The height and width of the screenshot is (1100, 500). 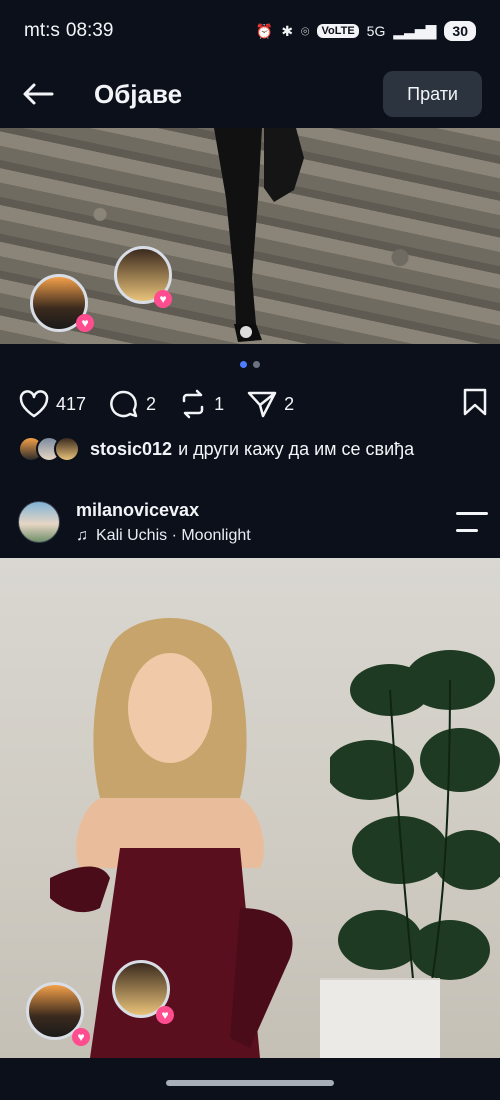 What do you see at coordinates (253, 522) in the screenshot?
I see `post-header: milanovicevax ♫ Kali Uchis · Moonlight` at bounding box center [253, 522].